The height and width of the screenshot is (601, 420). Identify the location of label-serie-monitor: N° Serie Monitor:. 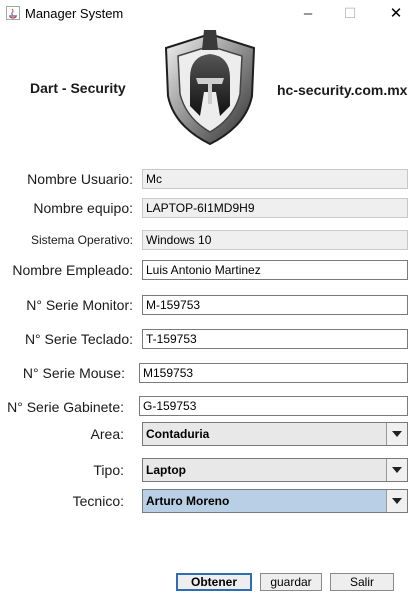
(79, 305).